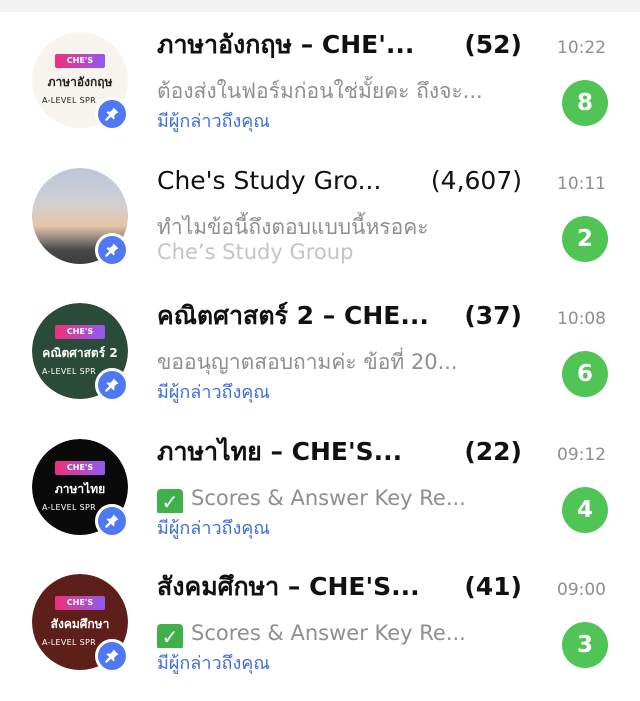  I want to click on chat-title: Che's Study Gro... (4,607), so click(339, 181).